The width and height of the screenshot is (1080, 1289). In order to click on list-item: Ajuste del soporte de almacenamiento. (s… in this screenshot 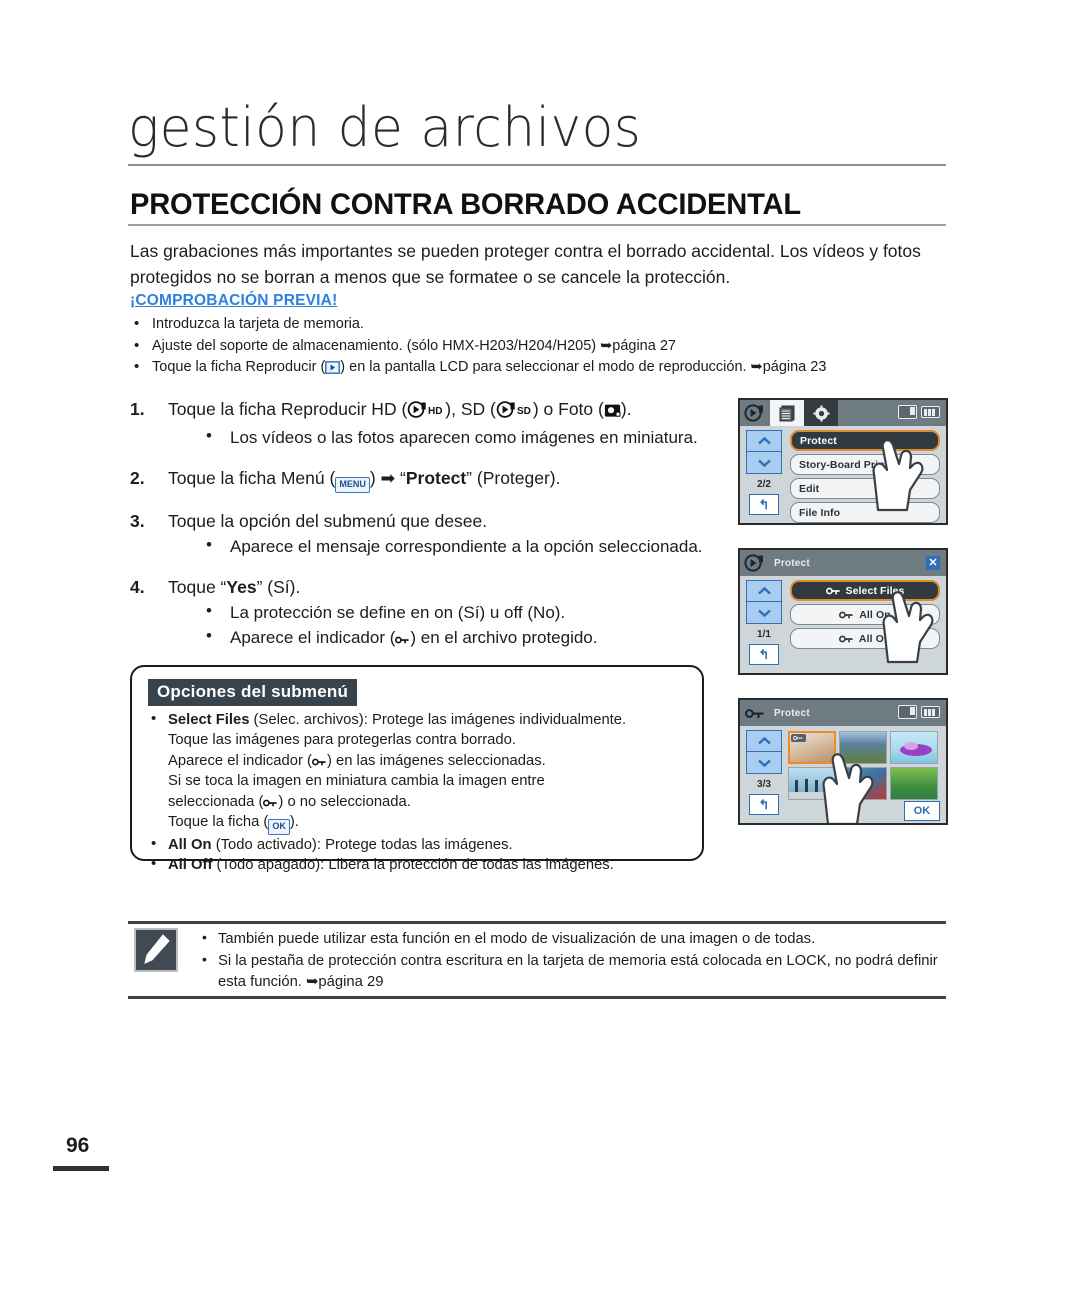, I will do `click(545, 346)`.